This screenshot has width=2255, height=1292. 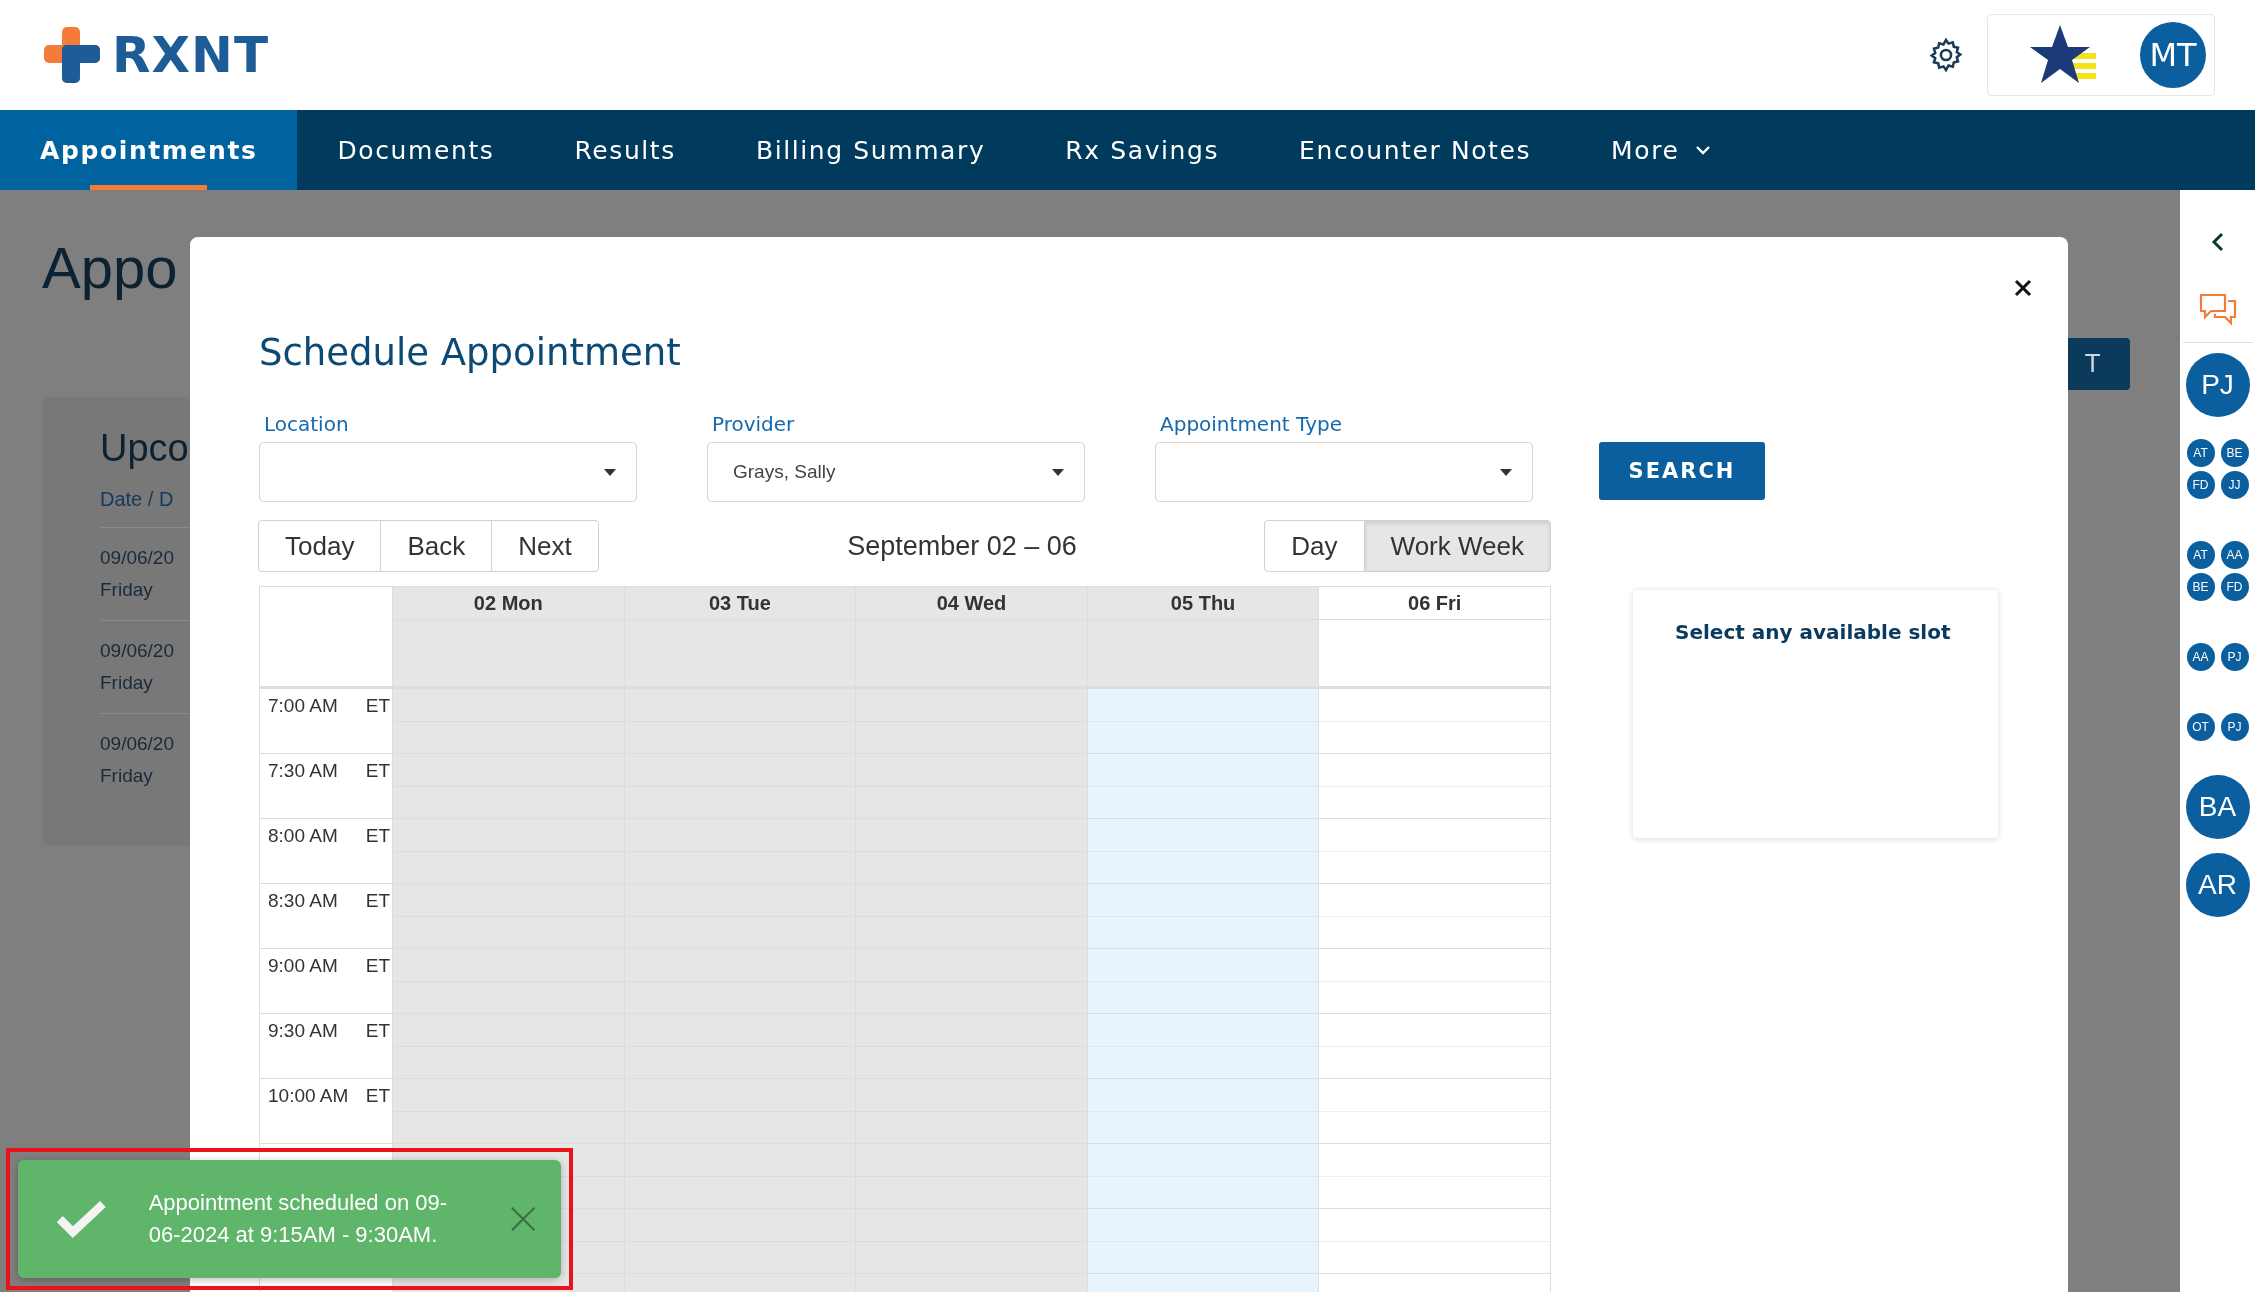 I want to click on time-label: 9:30 AM, so click(x=303, y=1031).